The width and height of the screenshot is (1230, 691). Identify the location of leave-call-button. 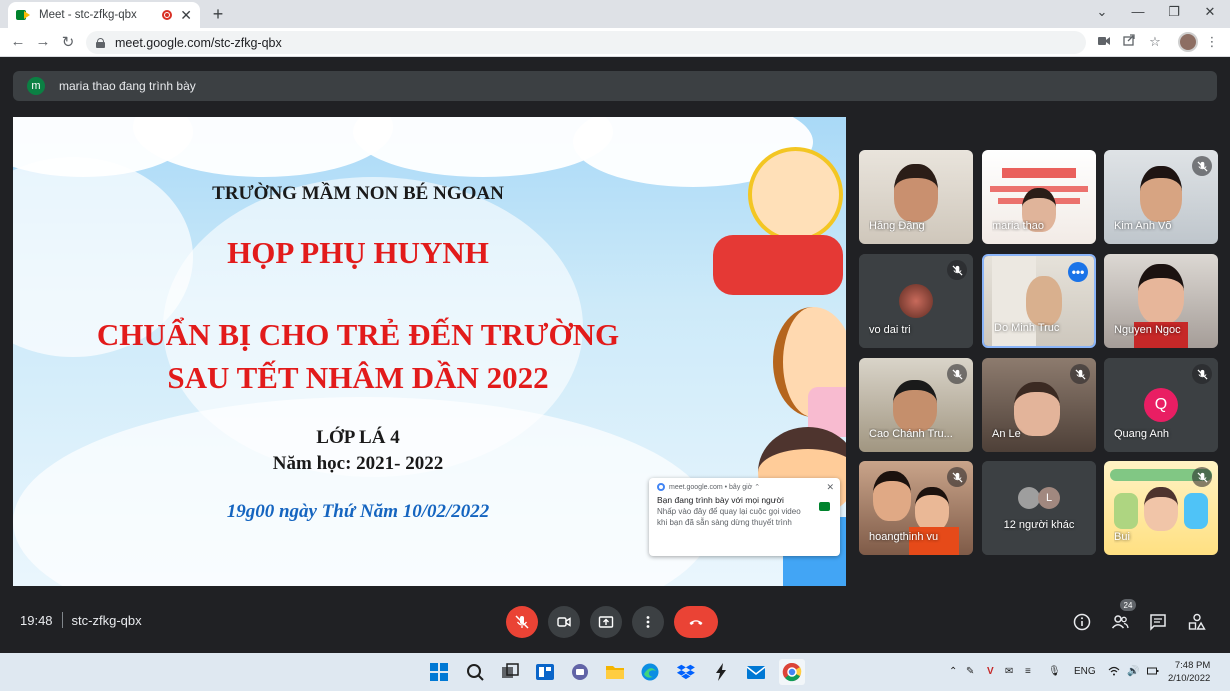
(696, 622).